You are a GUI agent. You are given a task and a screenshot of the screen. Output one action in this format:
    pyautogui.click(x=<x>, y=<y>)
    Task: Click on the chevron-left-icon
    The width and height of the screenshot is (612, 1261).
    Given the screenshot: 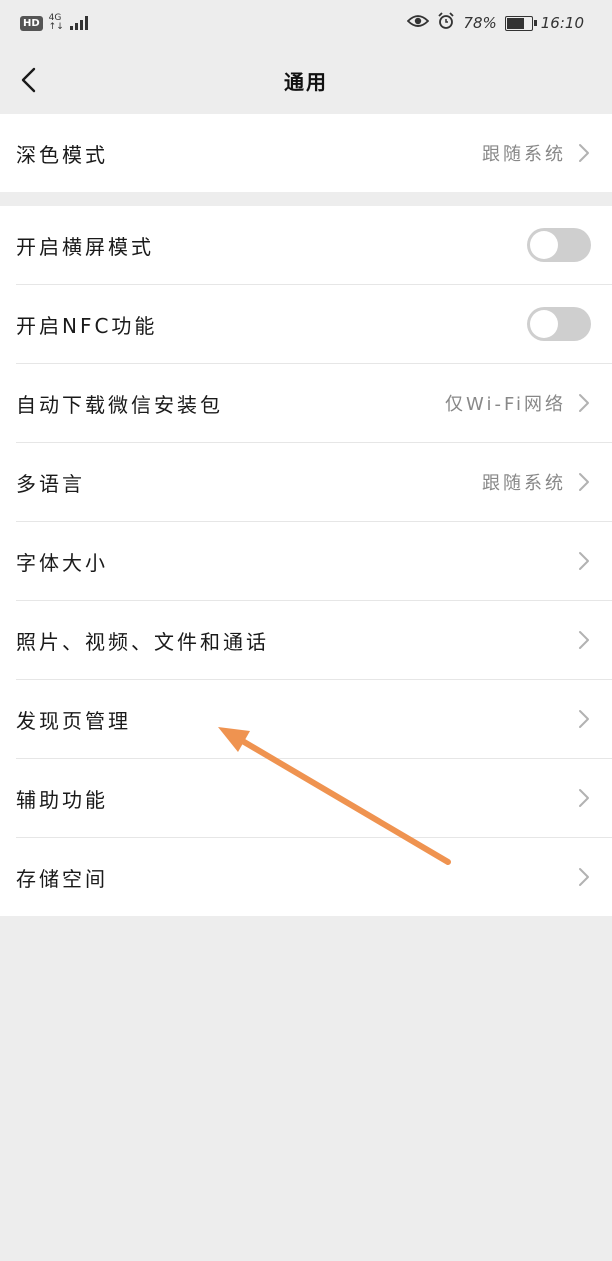 What is the action you would take?
    pyautogui.click(x=28, y=80)
    